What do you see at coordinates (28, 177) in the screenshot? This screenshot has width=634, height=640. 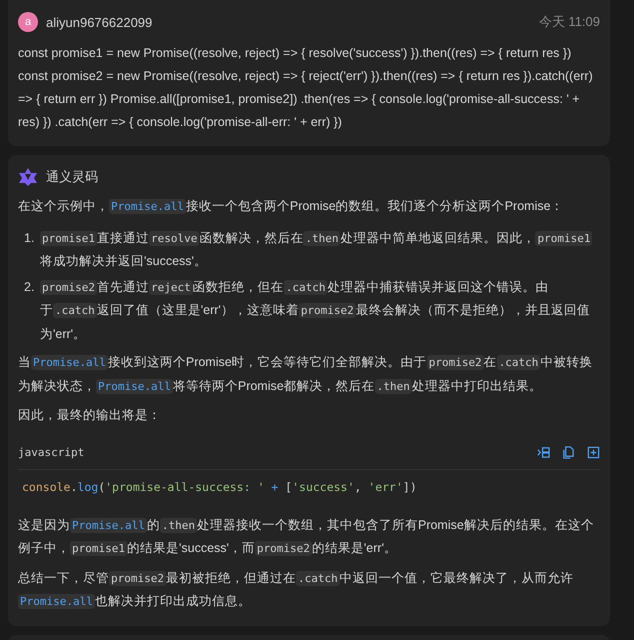 I see `assistant-logo-icon` at bounding box center [28, 177].